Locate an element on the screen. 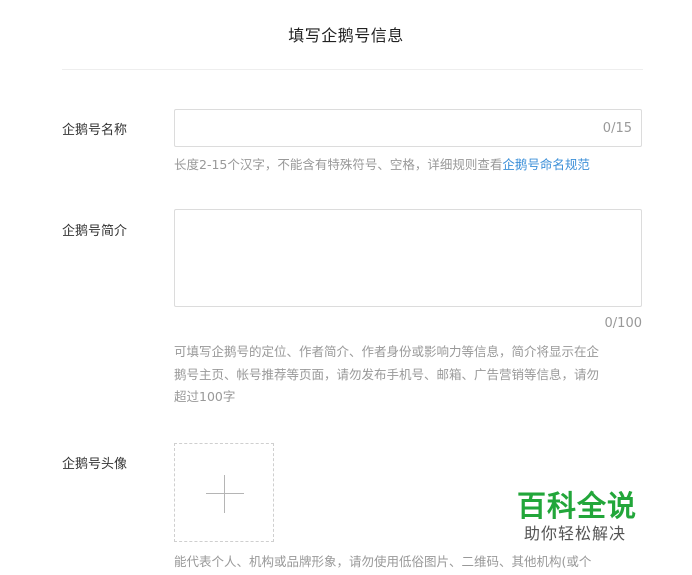  intro-hint-line: 鹅号主页、帐号推荐等页面，请勿发布手机号、邮箱、广告营销等信息，请勿 is located at coordinates (387, 374).